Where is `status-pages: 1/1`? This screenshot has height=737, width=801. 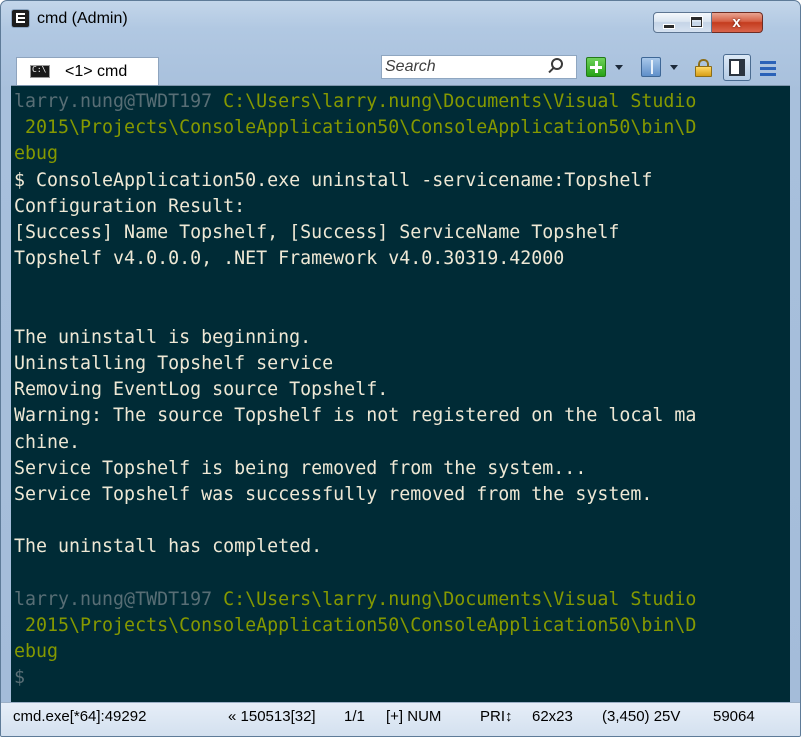
status-pages: 1/1 is located at coordinates (354, 717).